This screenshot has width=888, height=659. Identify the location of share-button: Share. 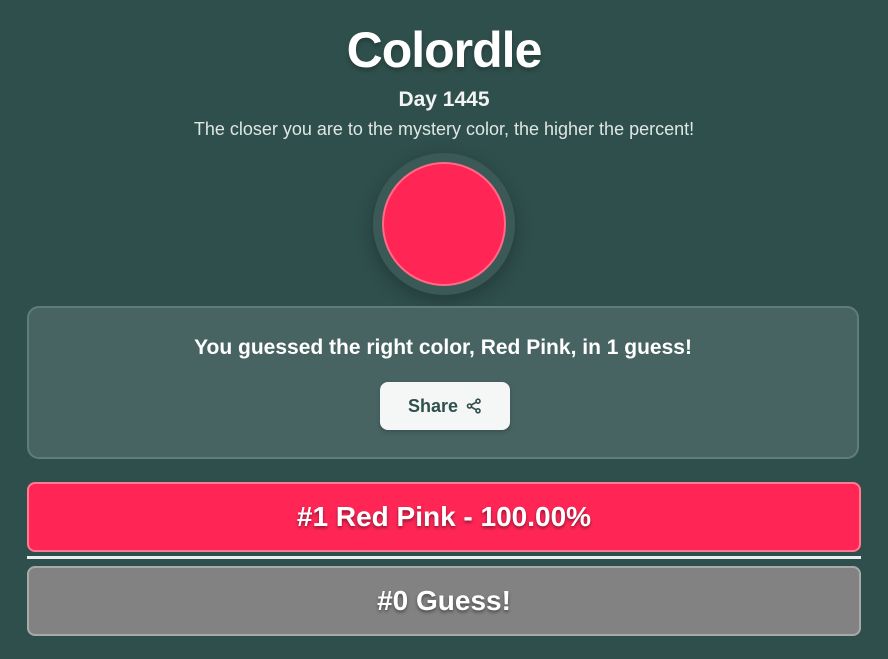
(445, 406).